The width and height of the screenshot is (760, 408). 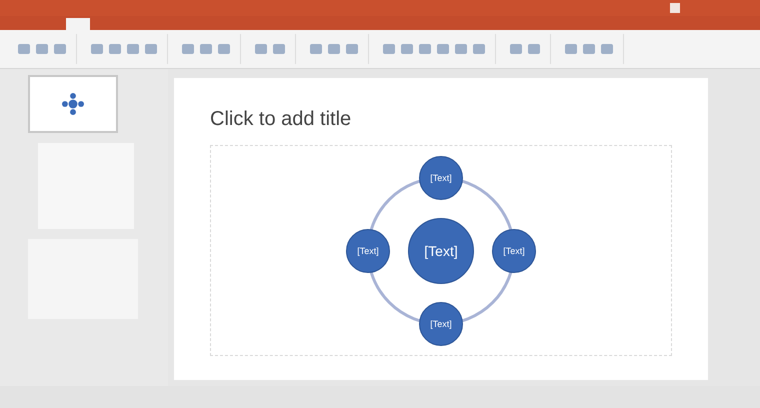 I want to click on slide-thumbnail, so click(x=73, y=104).